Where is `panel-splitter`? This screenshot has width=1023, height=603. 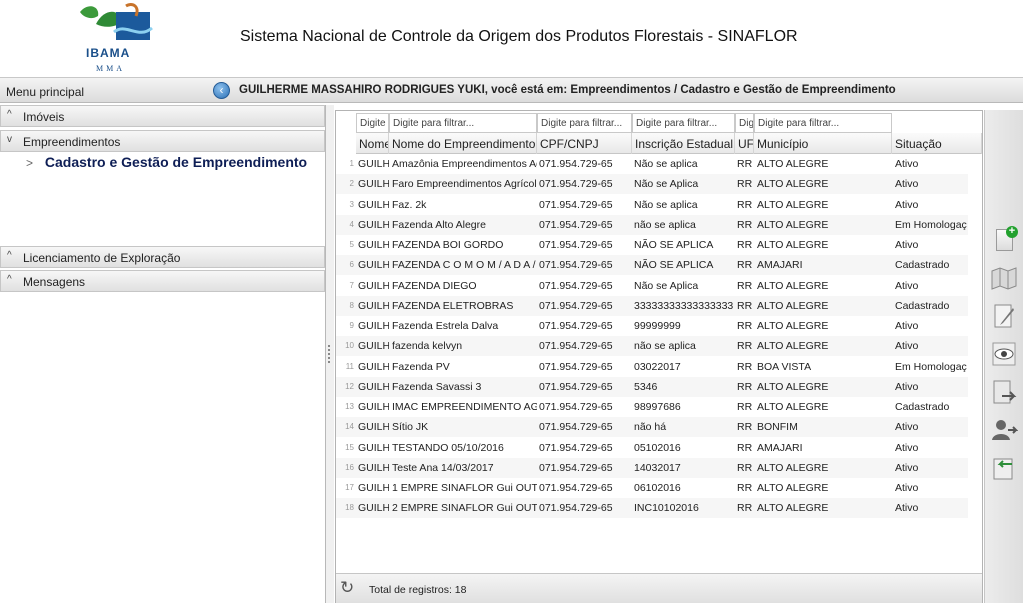
panel-splitter is located at coordinates (330, 354).